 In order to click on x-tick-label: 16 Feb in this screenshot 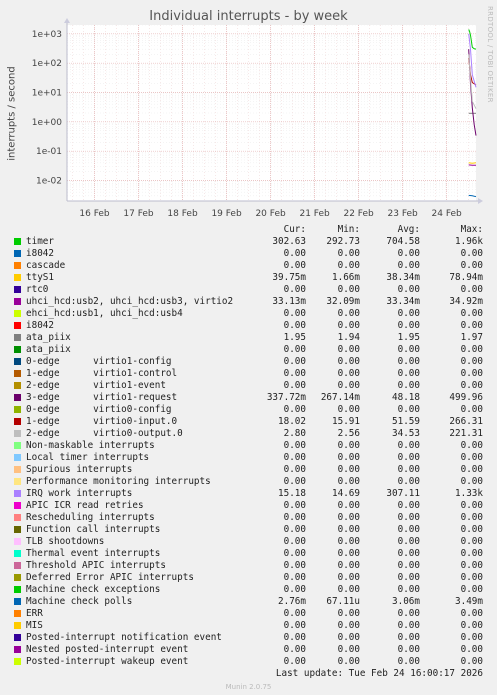, I will do `click(94, 214)`.